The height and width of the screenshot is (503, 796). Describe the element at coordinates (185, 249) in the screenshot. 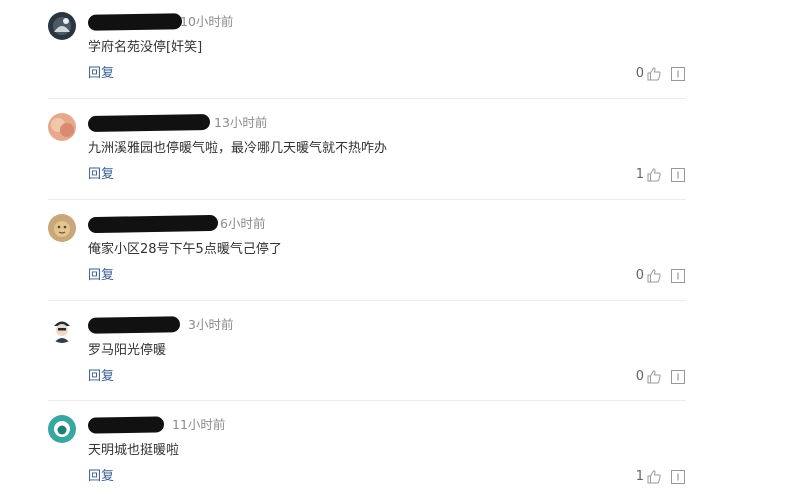

I see `comment-text: 俺家小区28号下午5点暖气己停了` at that location.